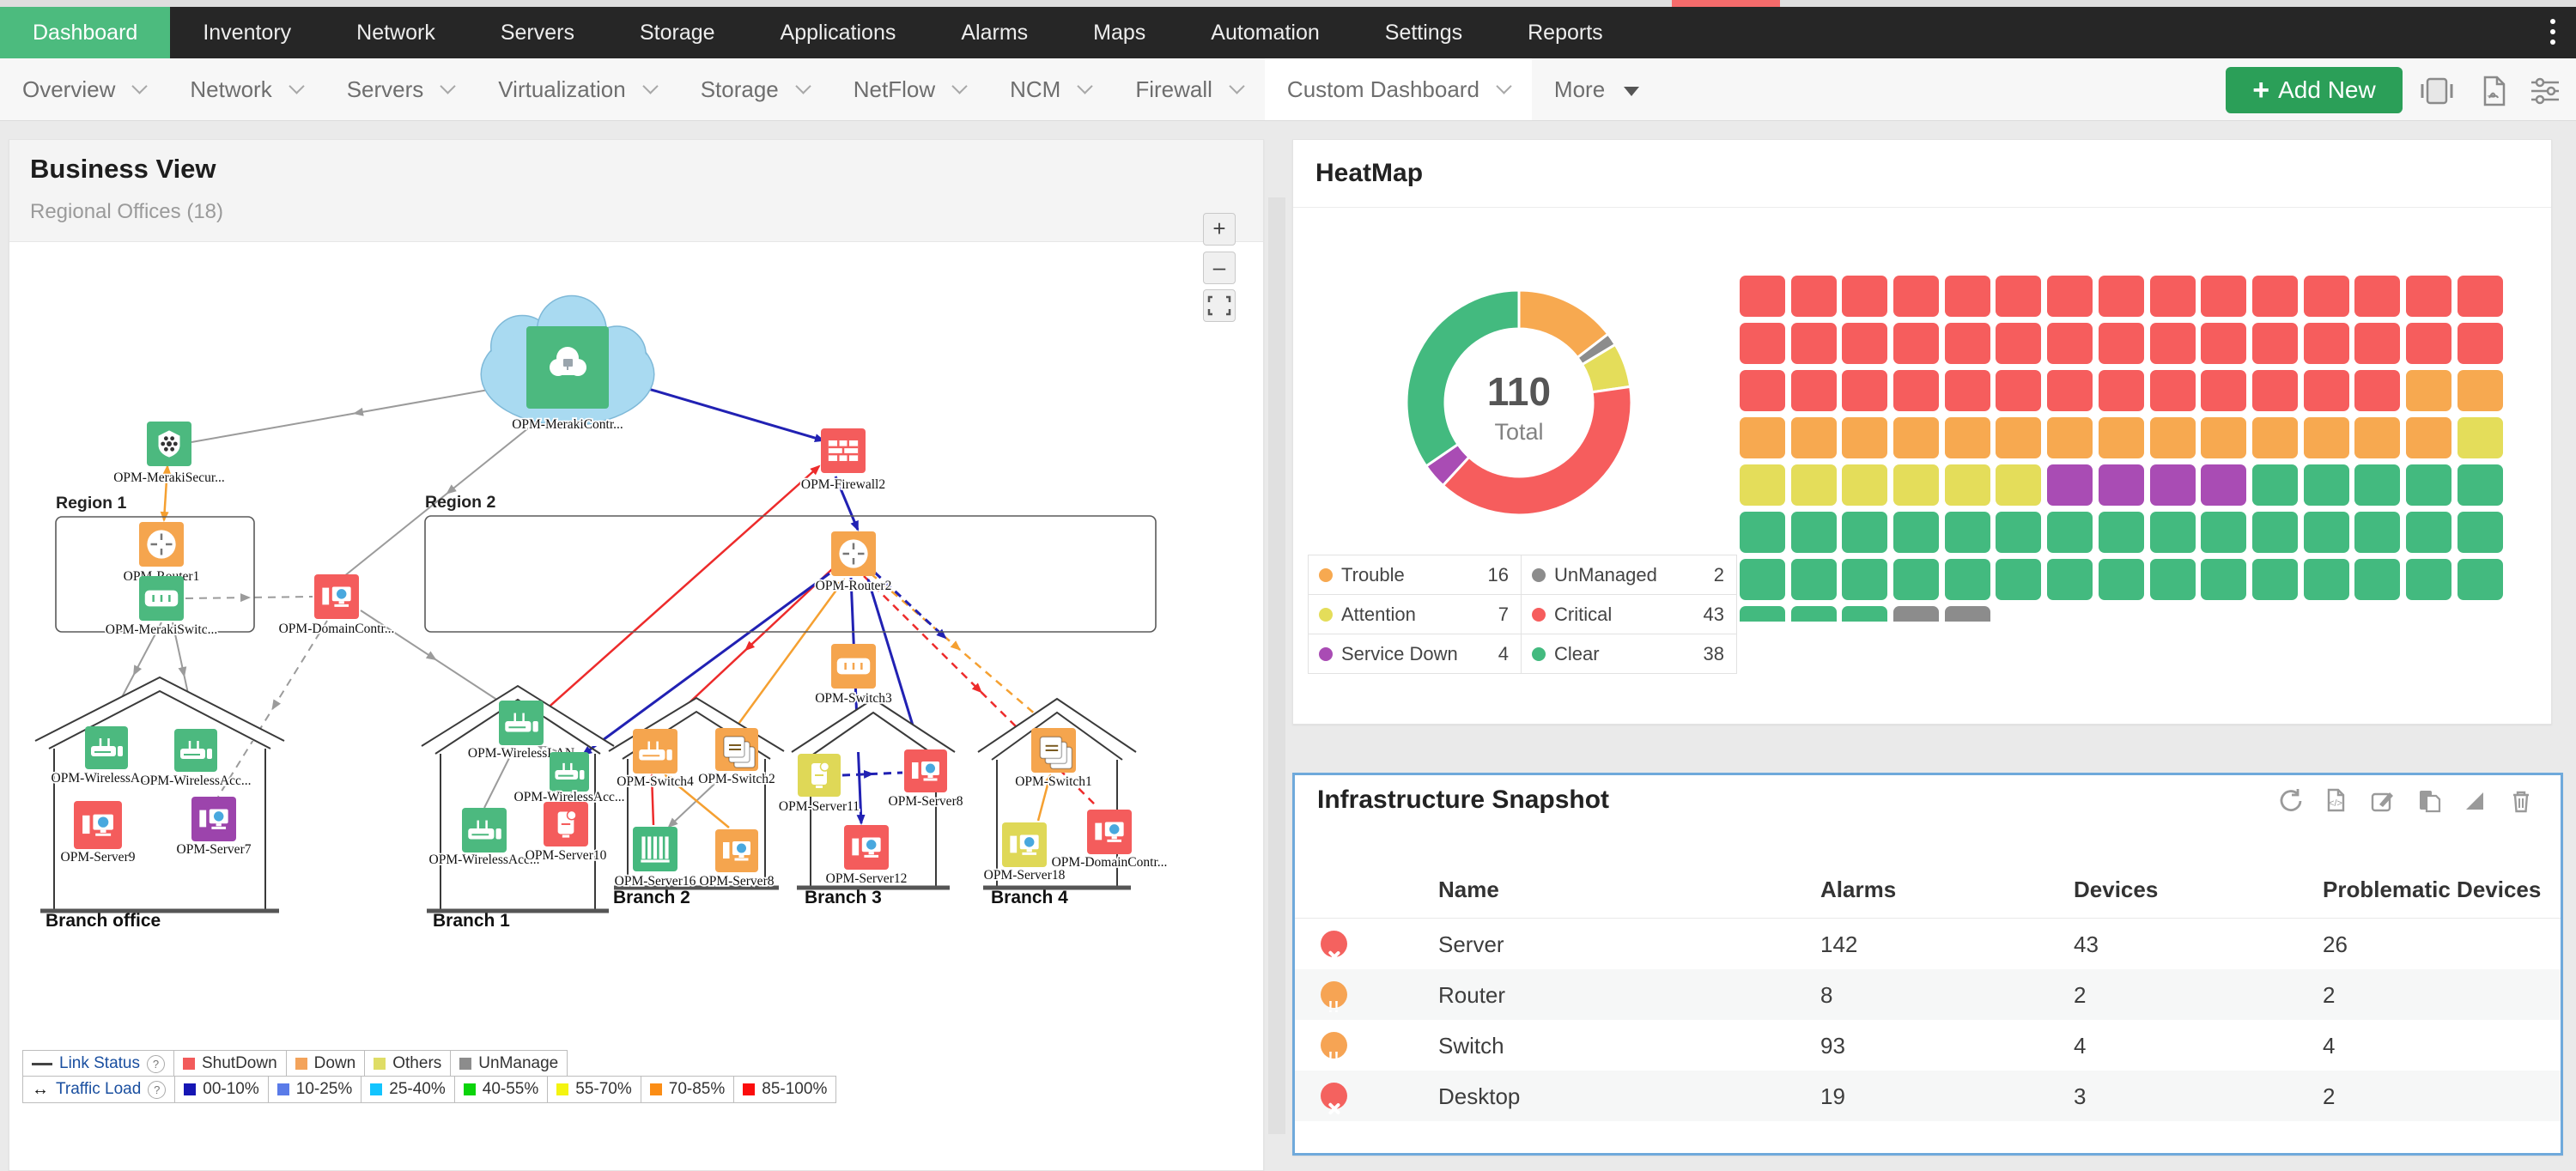  What do you see at coordinates (1415, 574) in the screenshot?
I see `heatmap-legend-trouble: Trouble 16` at bounding box center [1415, 574].